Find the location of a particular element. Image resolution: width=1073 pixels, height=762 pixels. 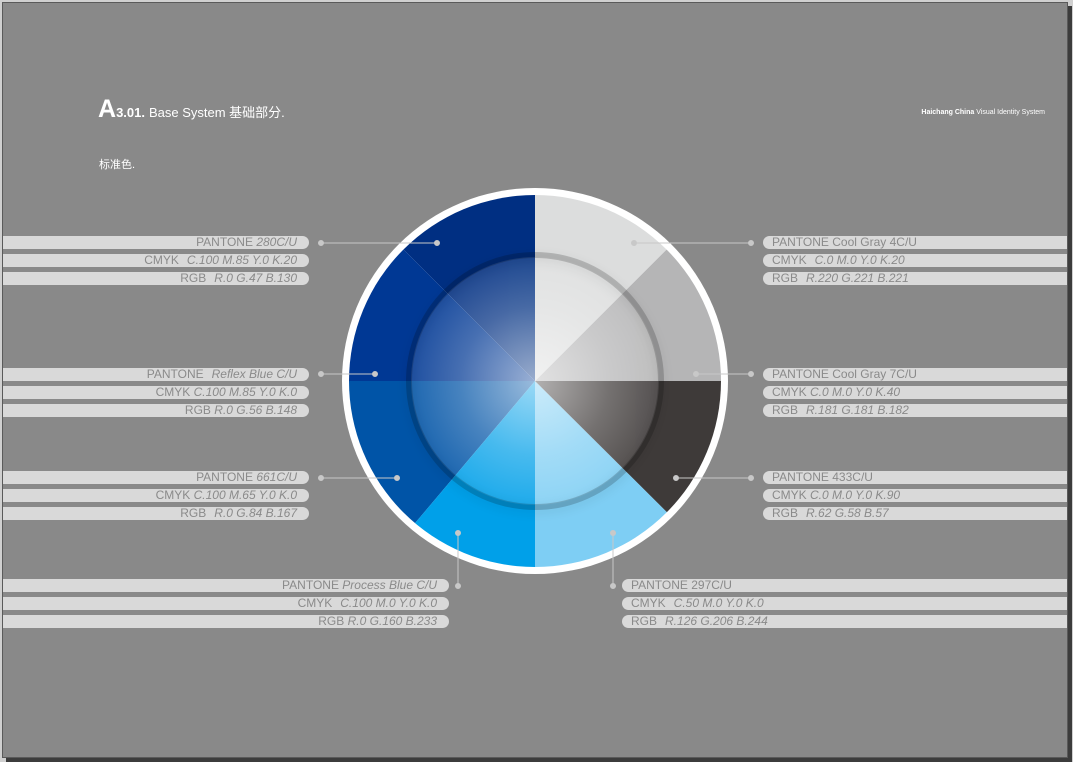

cmyk-297c: CMYK C.50 M.0 Y.0 K.0 is located at coordinates (844, 603).